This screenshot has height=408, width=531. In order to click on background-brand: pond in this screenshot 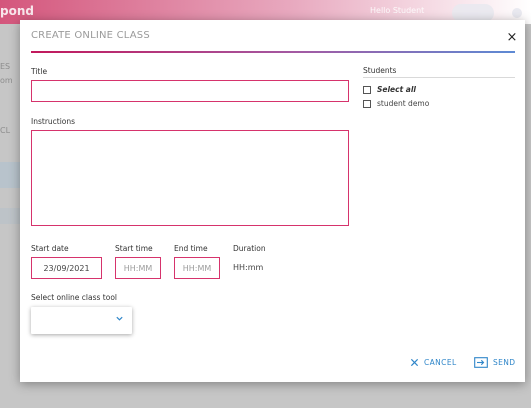, I will do `click(17, 11)`.